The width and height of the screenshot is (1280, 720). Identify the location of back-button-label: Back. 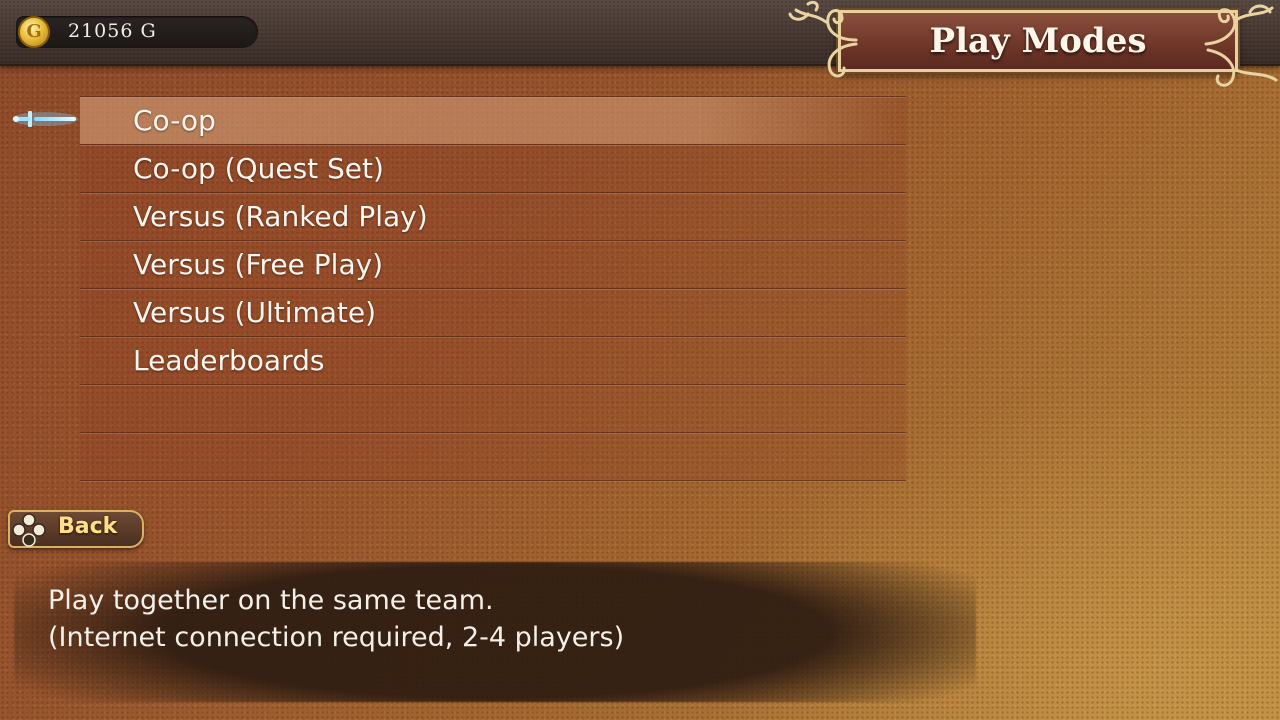
(88, 526).